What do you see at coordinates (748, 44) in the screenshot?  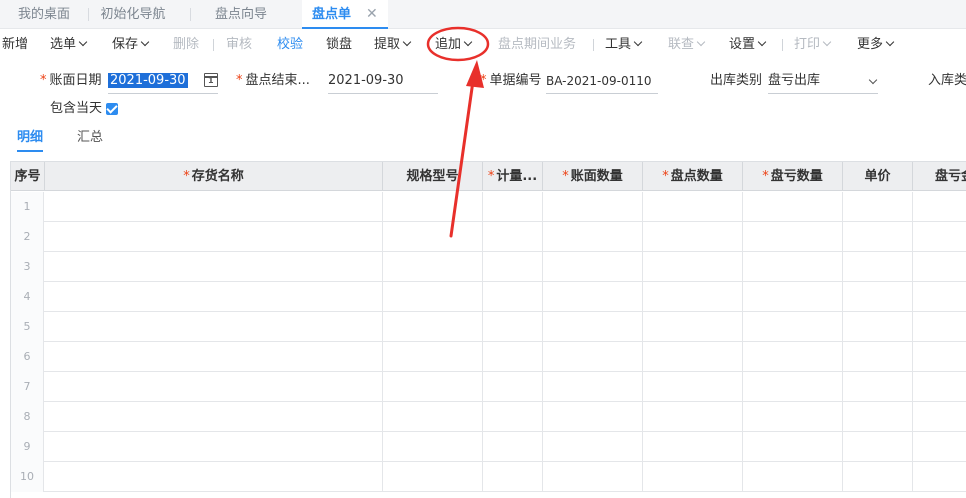 I see `settings-button: 设置` at bounding box center [748, 44].